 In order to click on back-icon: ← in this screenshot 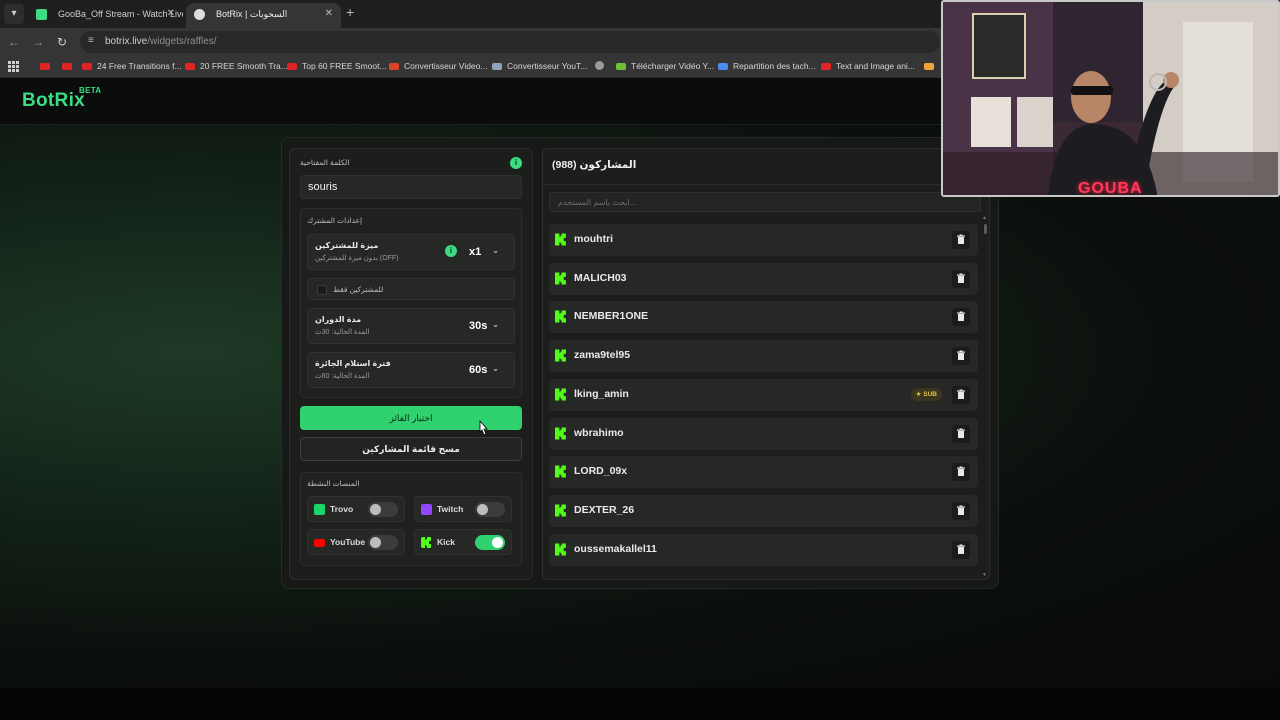, I will do `click(14, 42)`.